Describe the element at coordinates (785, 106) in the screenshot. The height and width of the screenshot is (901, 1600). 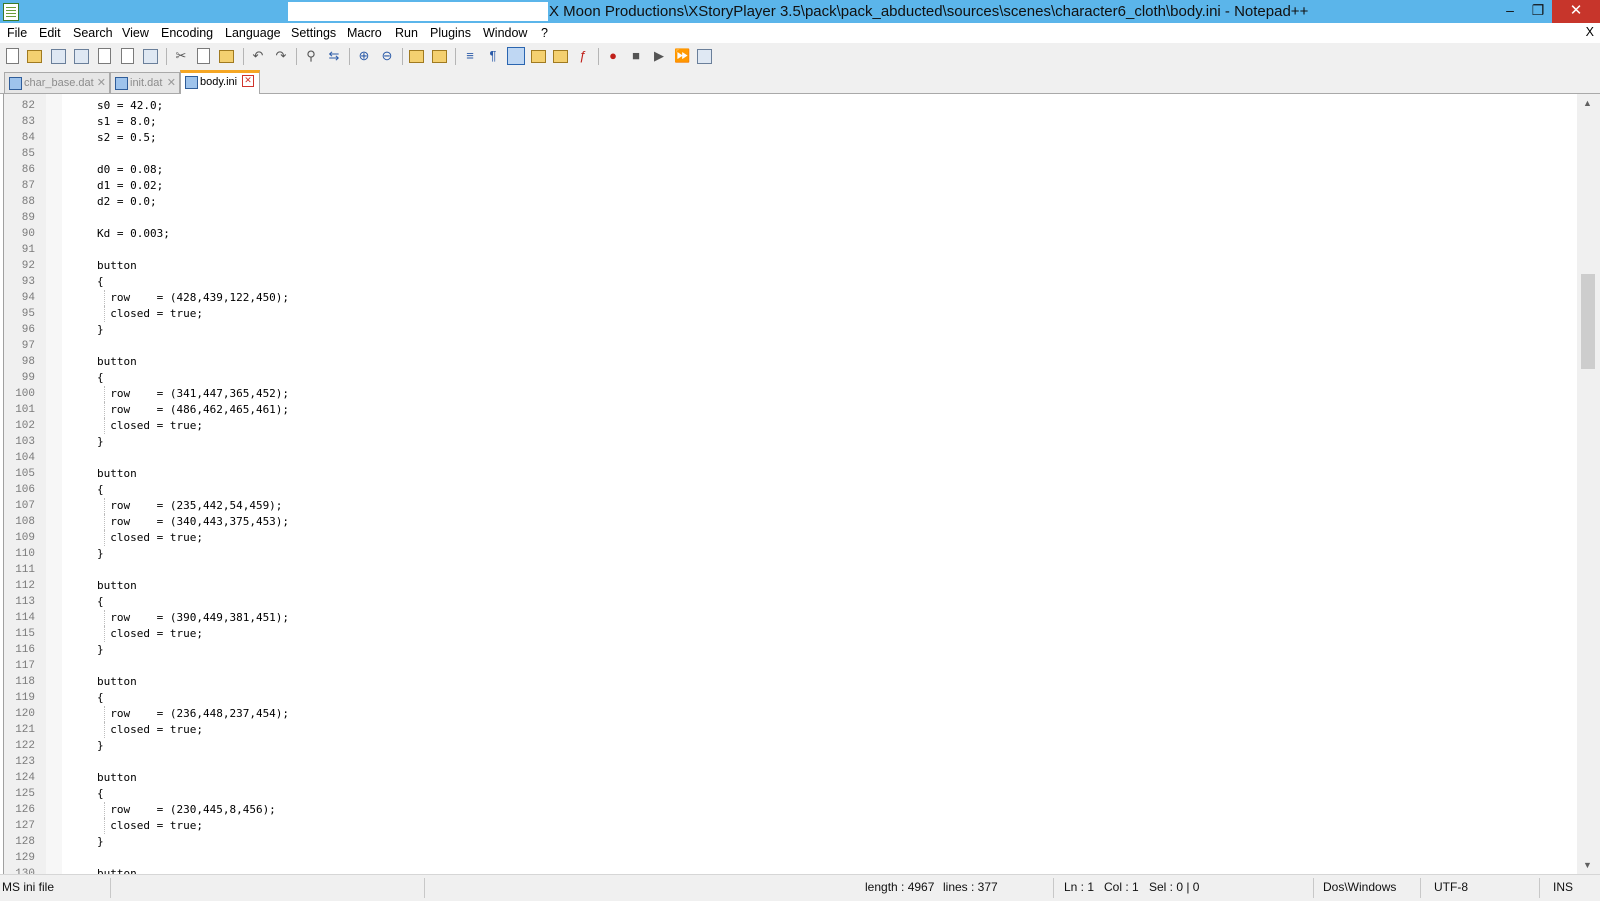
I see `code-line: 82 s0 = 42.0;` at that location.